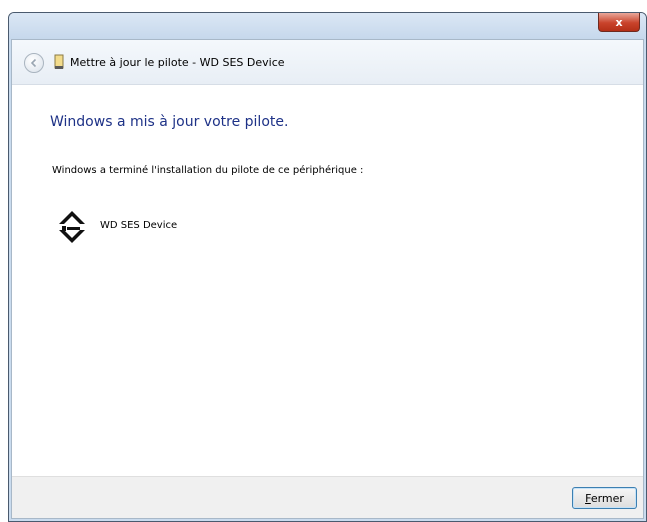  Describe the element at coordinates (327, 497) in the screenshot. I see `dialog-footer: Fermer` at that location.